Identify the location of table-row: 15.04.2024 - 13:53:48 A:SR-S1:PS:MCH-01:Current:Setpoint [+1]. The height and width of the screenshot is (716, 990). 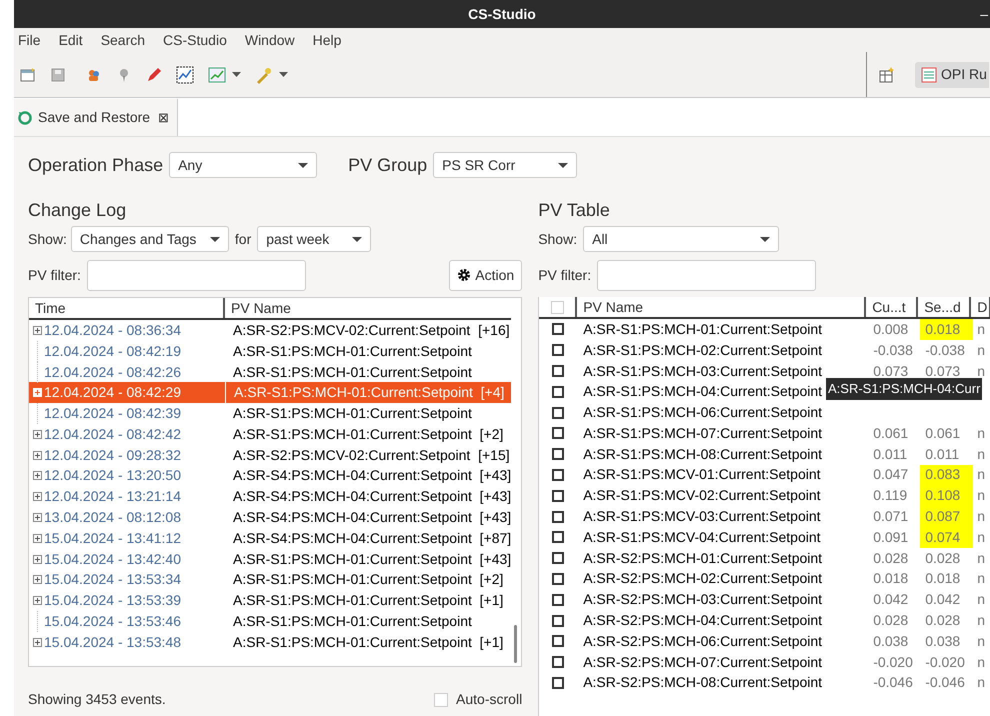
(270, 642).